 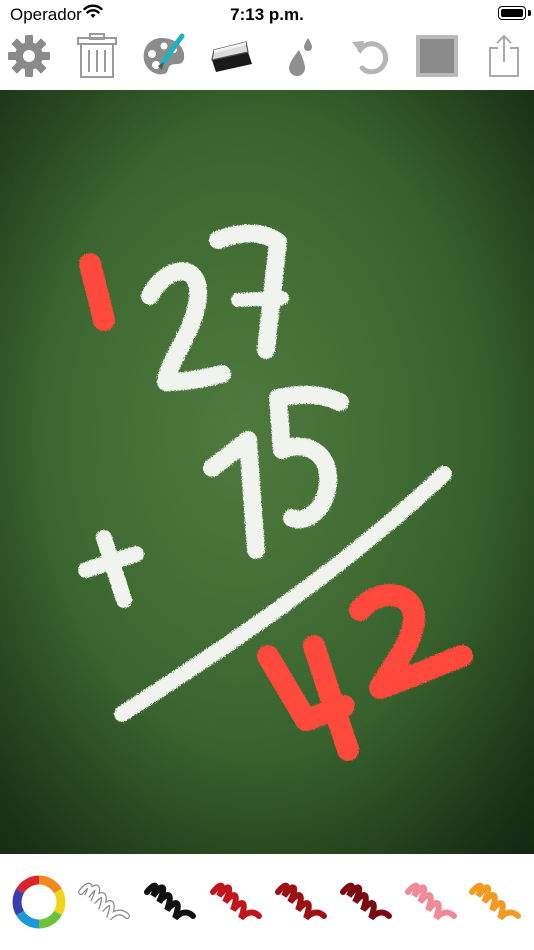 I want to click on share-icon, so click(x=504, y=55).